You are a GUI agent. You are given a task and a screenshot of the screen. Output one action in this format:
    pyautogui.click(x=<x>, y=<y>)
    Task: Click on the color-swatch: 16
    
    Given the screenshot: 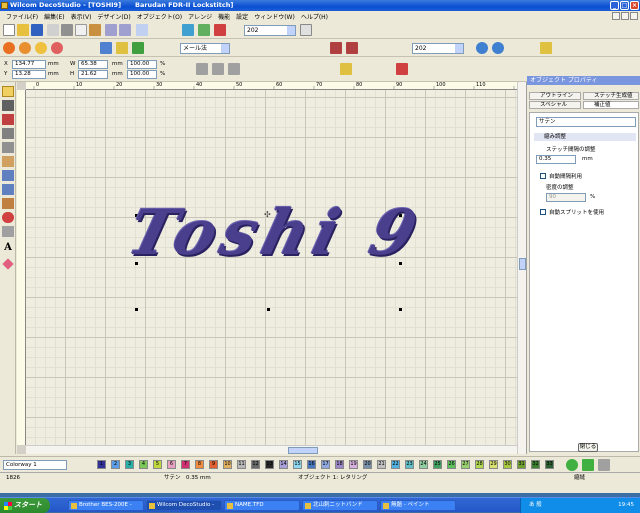 What is the action you would take?
    pyautogui.click(x=311, y=464)
    